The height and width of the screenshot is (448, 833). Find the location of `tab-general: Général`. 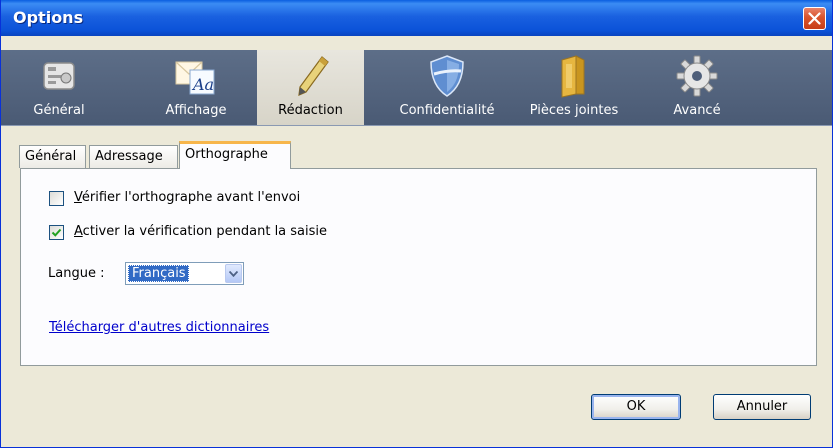

tab-general: Général is located at coordinates (52, 156).